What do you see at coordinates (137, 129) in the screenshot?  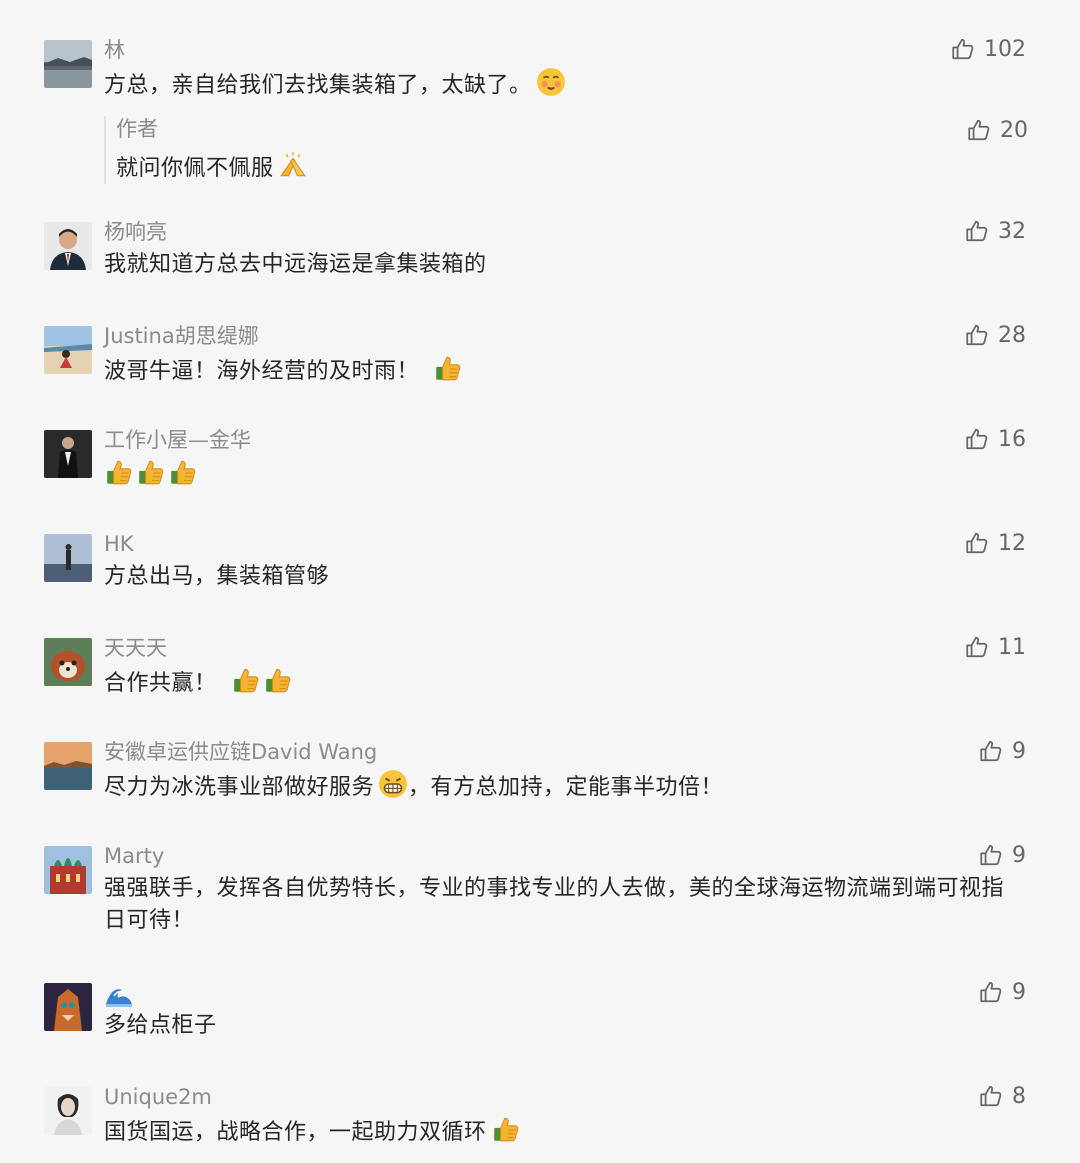 I see `reply-author-name: 作者` at bounding box center [137, 129].